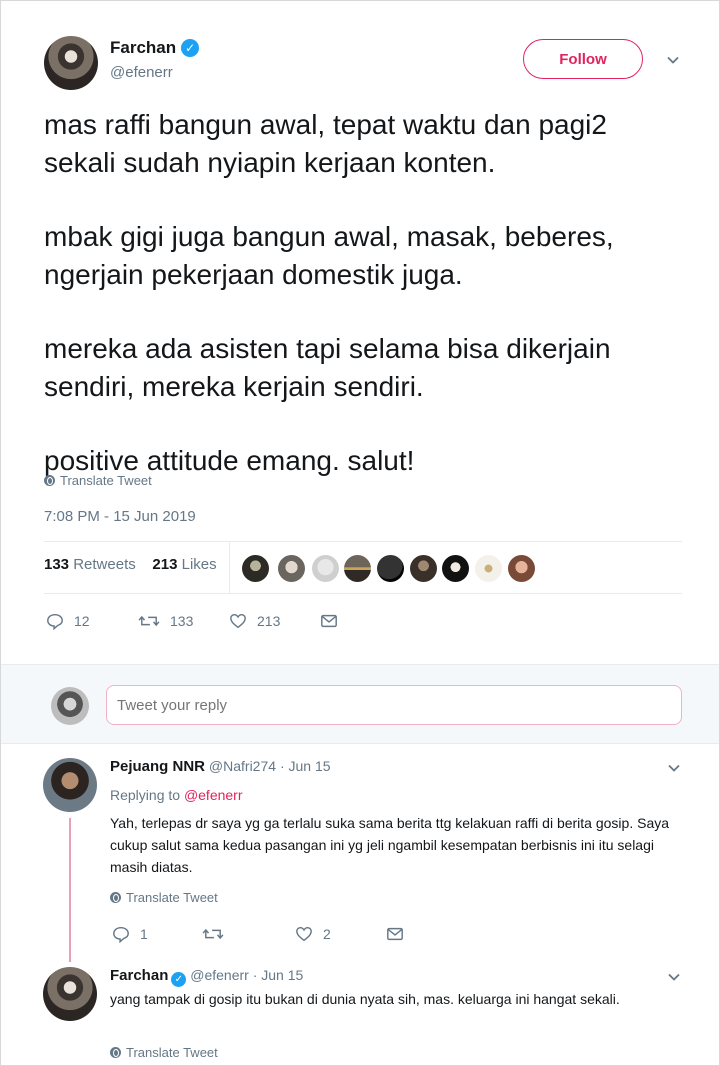 This screenshot has height=1066, width=720. Describe the element at coordinates (269, 621) in the screenshot. I see `like-count: 213` at that location.